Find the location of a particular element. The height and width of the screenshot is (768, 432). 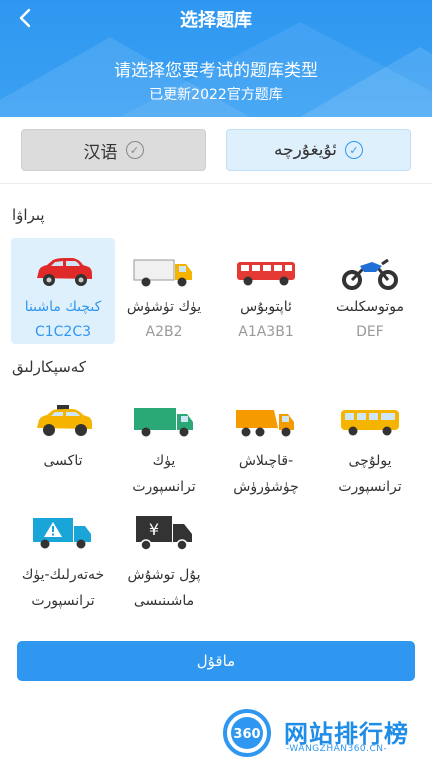

motorcycle-icon is located at coordinates (370, 274).